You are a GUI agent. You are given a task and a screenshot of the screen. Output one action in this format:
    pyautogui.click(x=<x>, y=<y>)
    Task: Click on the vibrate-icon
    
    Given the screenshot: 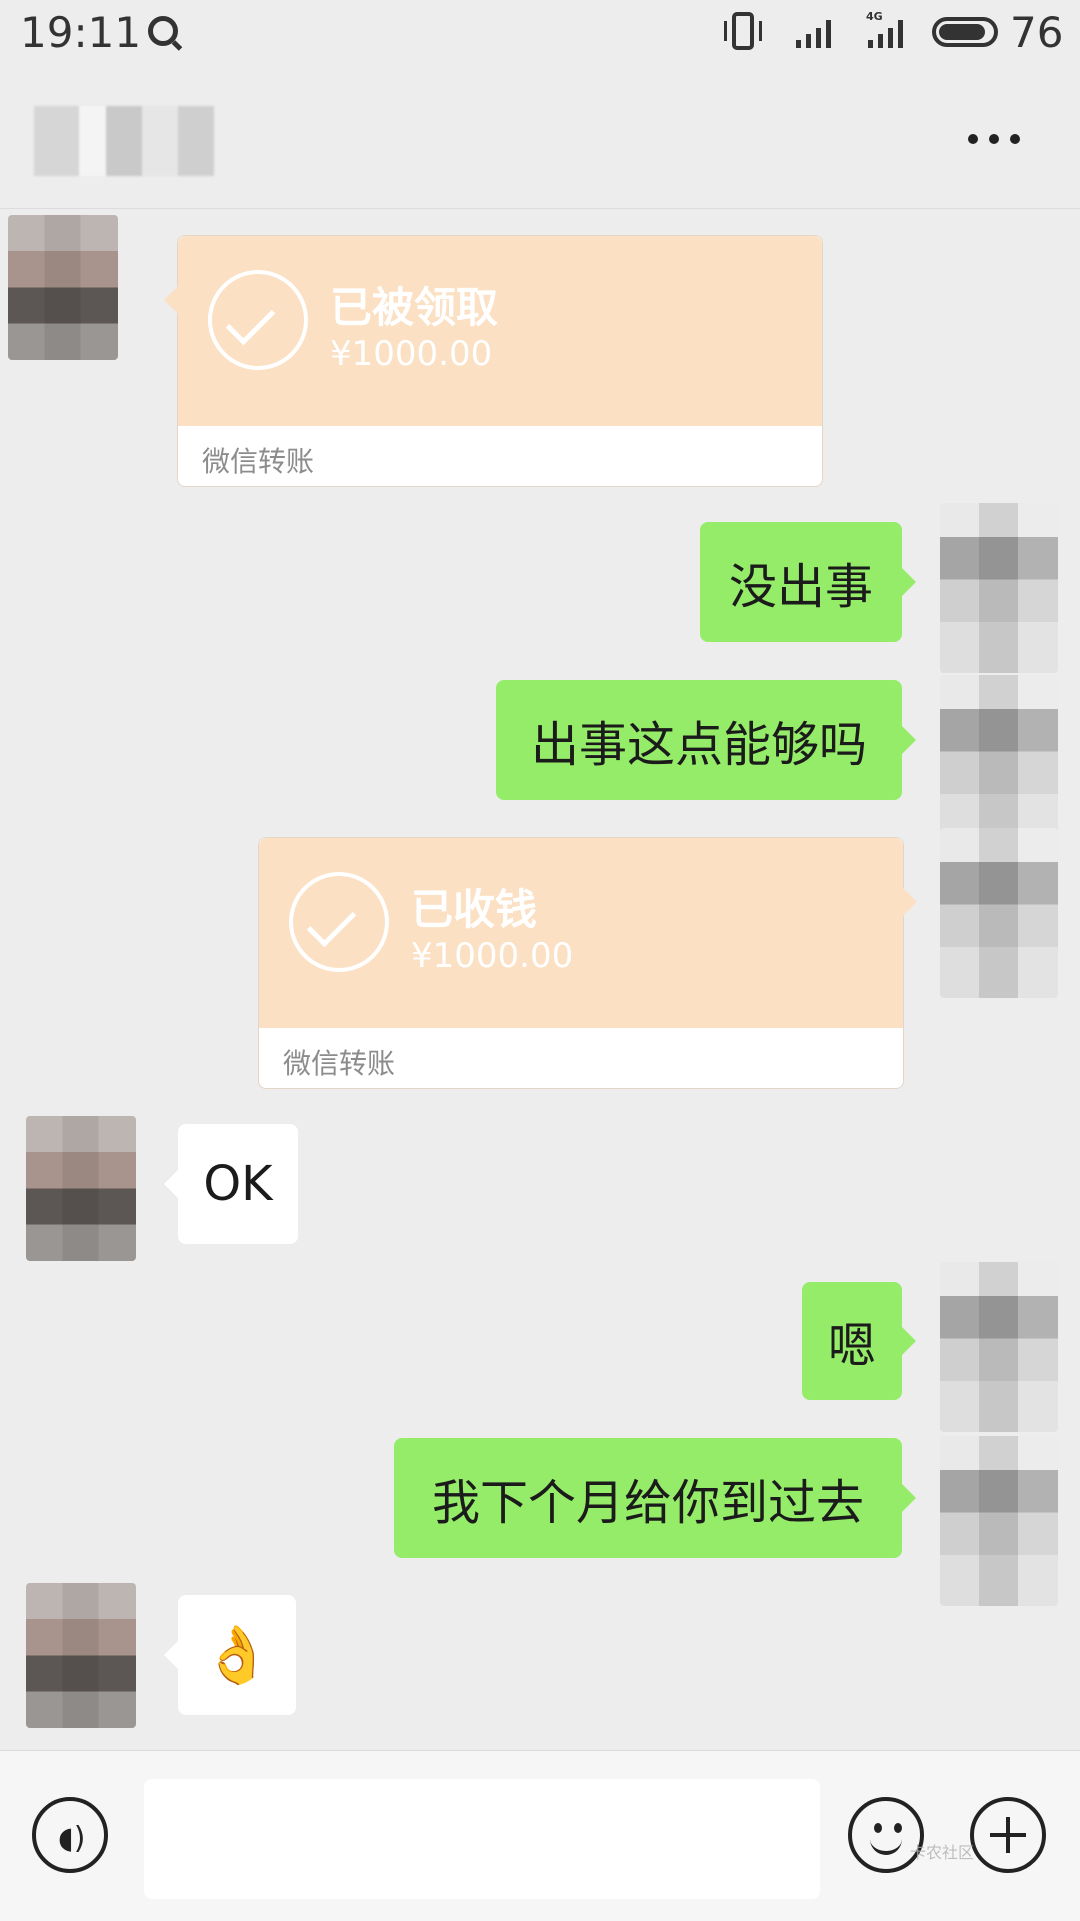 What is the action you would take?
    pyautogui.click(x=743, y=32)
    